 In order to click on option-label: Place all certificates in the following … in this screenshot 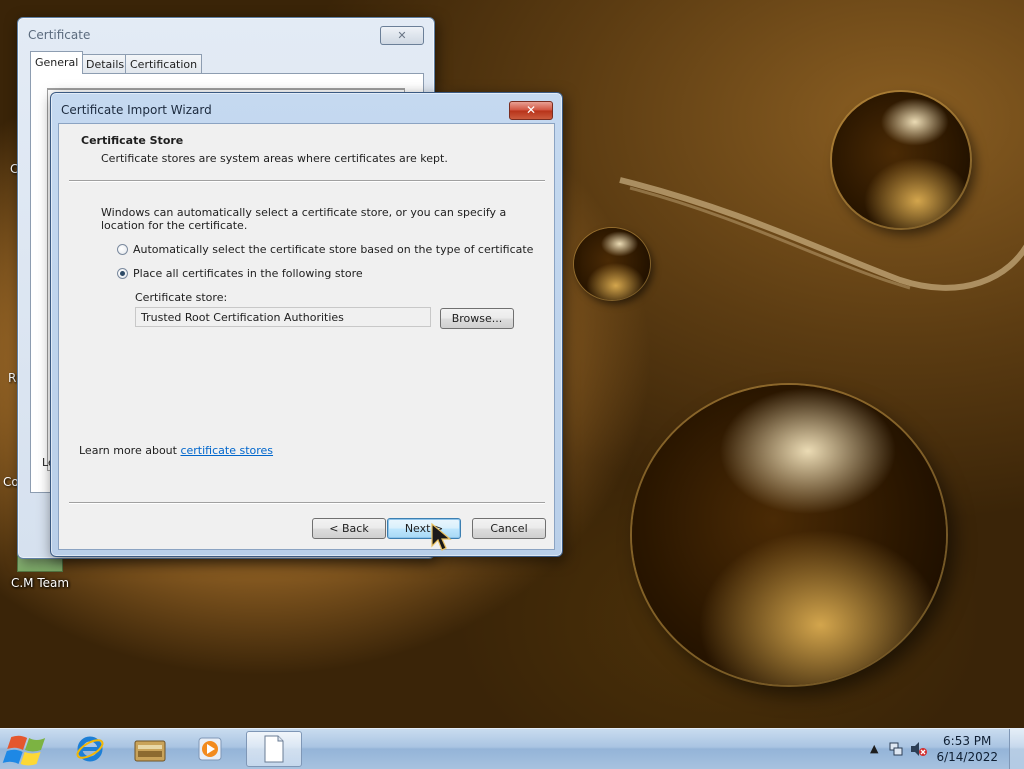, I will do `click(248, 273)`.